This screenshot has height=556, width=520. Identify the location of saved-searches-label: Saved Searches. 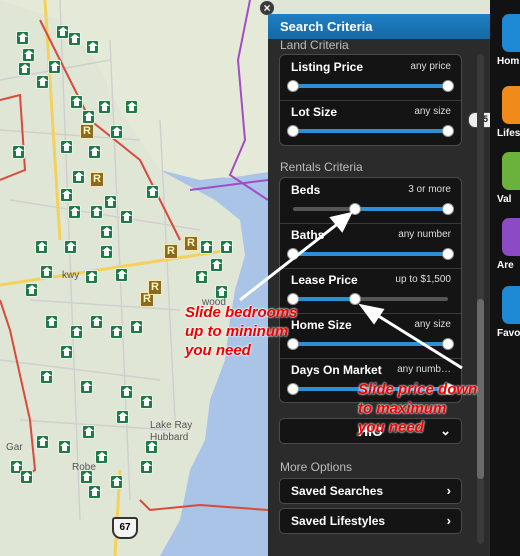
(337, 491).